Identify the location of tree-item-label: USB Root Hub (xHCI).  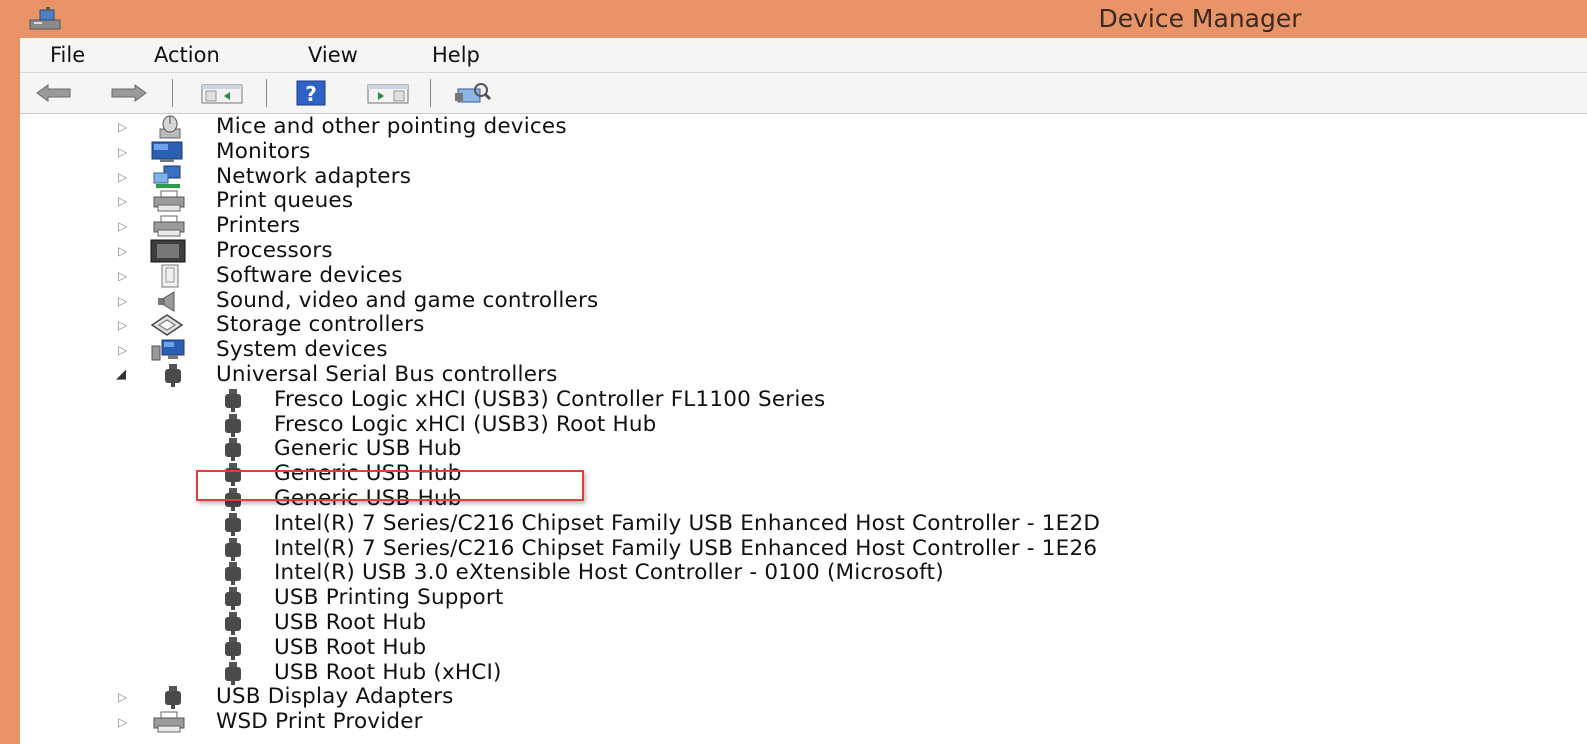
(388, 672).